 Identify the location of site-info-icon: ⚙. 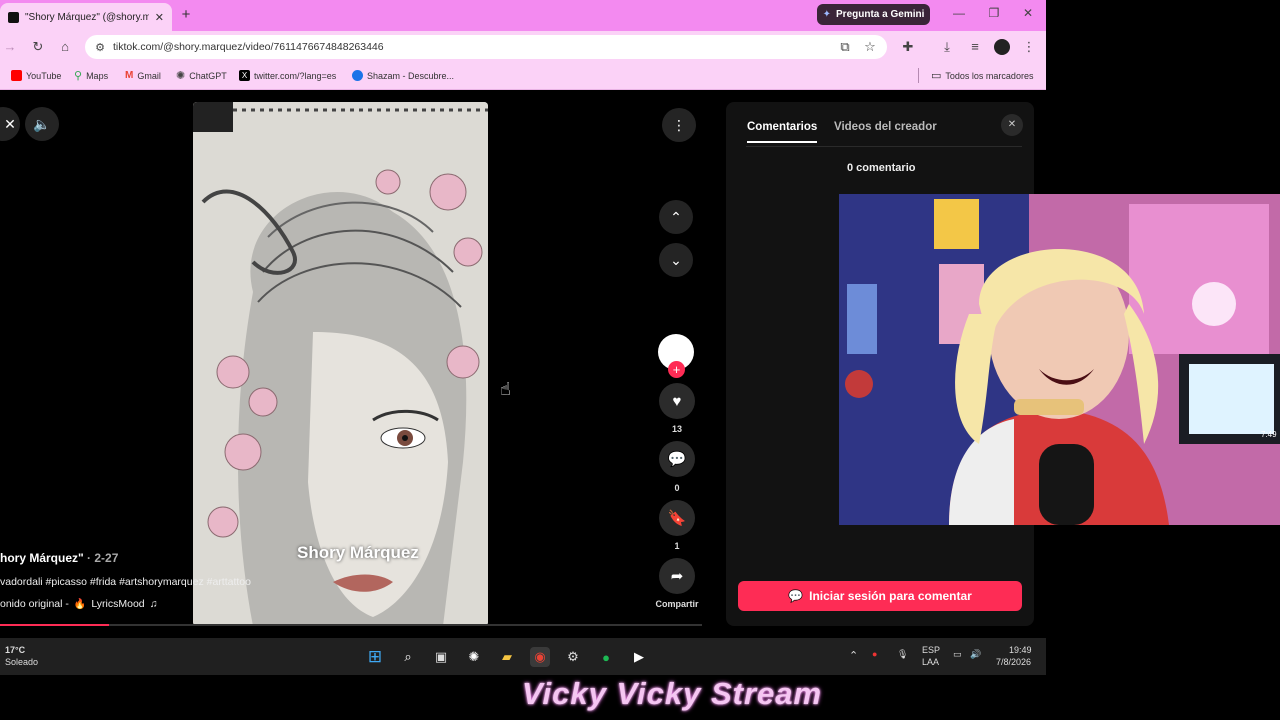
(100, 48).